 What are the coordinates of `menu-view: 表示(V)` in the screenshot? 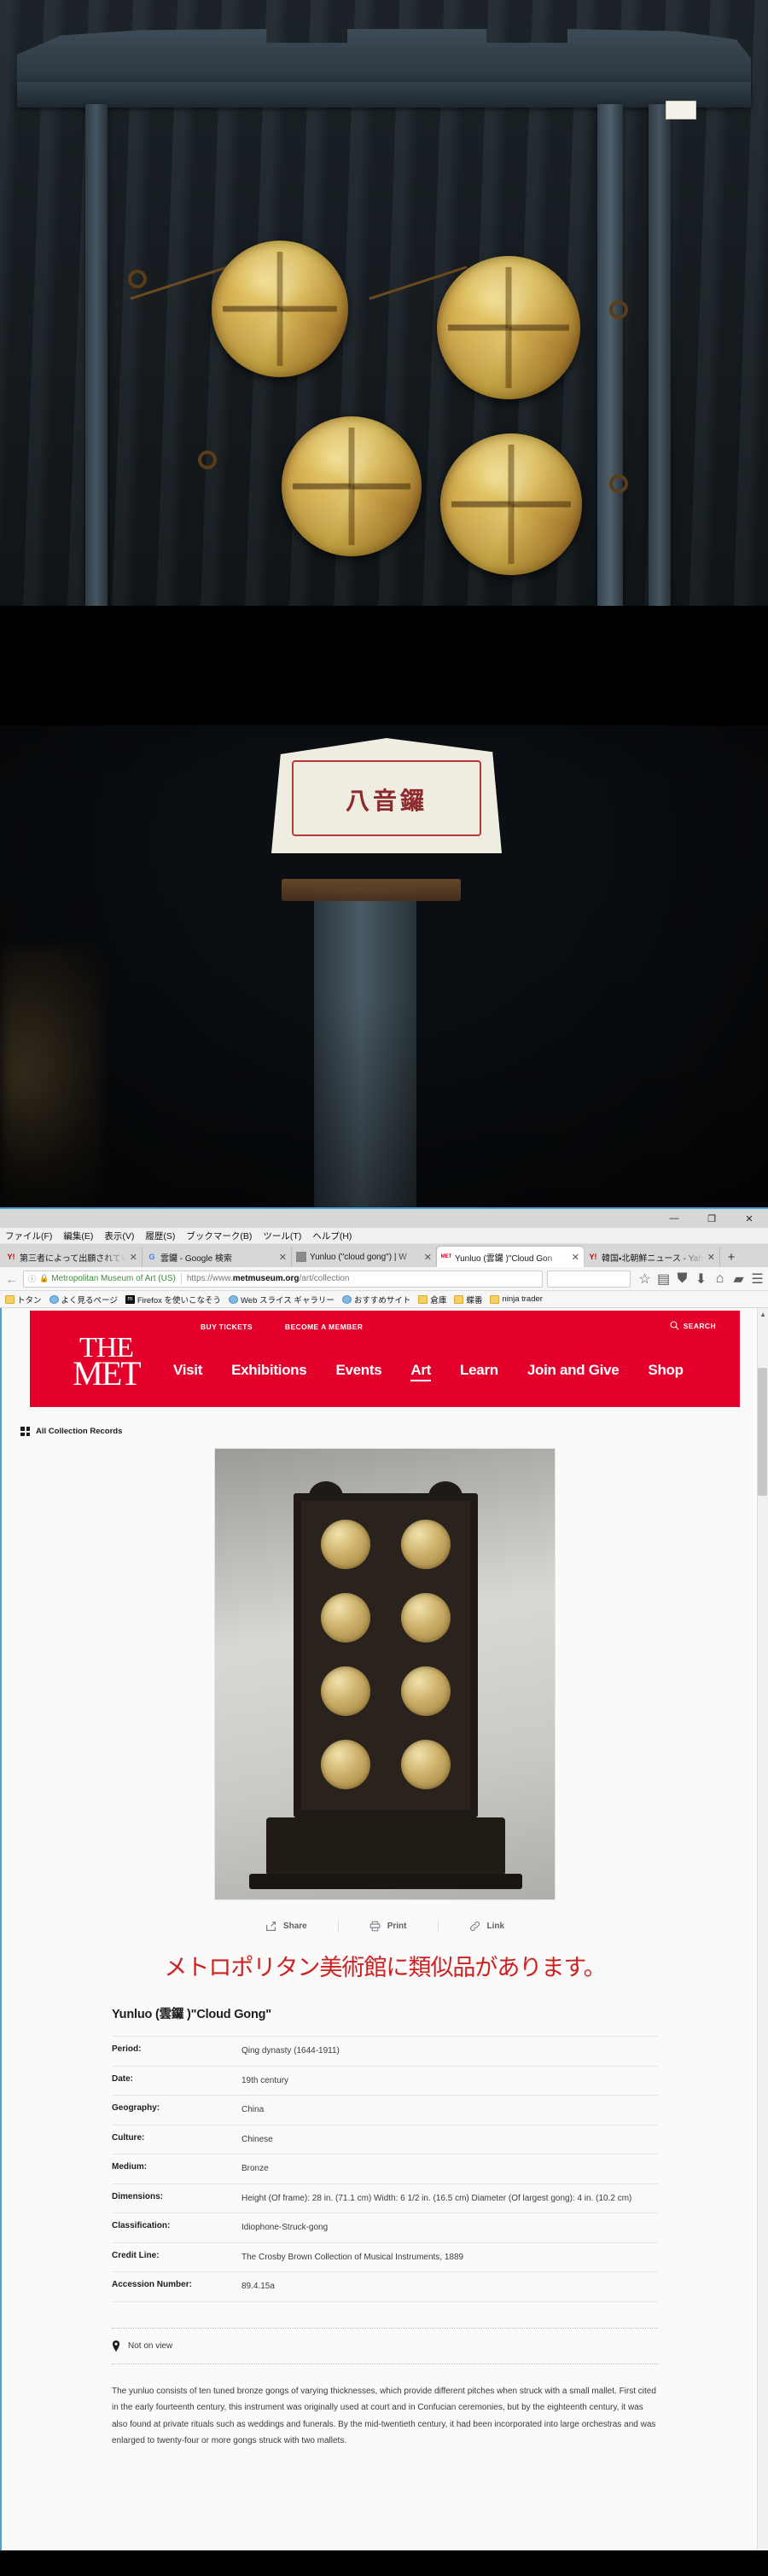 It's located at (119, 1236).